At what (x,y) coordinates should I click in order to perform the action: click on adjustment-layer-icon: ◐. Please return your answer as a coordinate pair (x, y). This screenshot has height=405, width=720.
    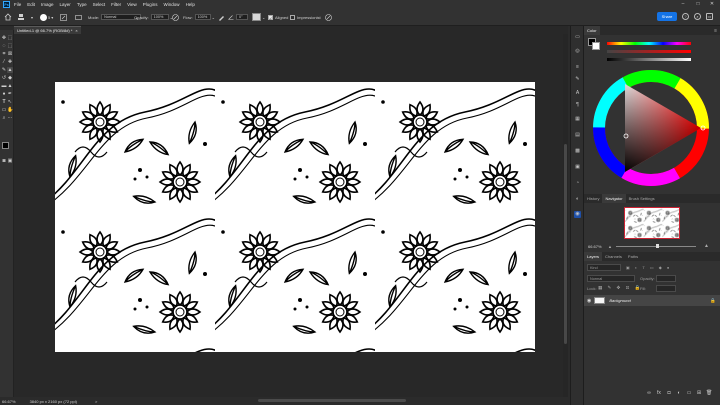
    Looking at the image, I should click on (679, 393).